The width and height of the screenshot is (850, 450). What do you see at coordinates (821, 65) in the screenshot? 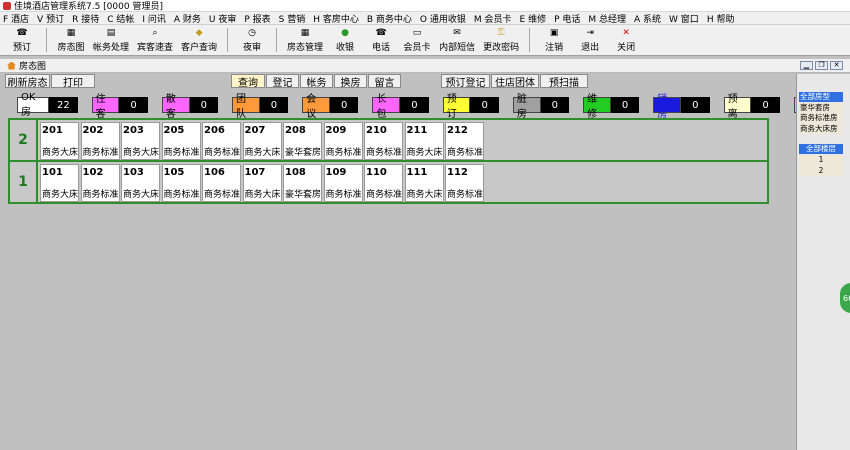
I see `restore-button: ❐` at bounding box center [821, 65].